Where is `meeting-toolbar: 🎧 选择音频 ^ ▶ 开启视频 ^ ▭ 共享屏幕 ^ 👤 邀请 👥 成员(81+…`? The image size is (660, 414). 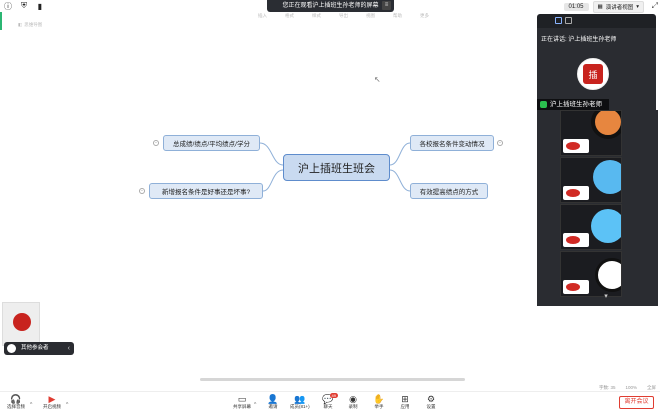
meeting-toolbar: 🎧 选择音频 ^ ▶ 开启视频 ^ ▭ 共享屏幕 ^ 👤 邀请 👥 成员(81+… is located at coordinates (330, 402).